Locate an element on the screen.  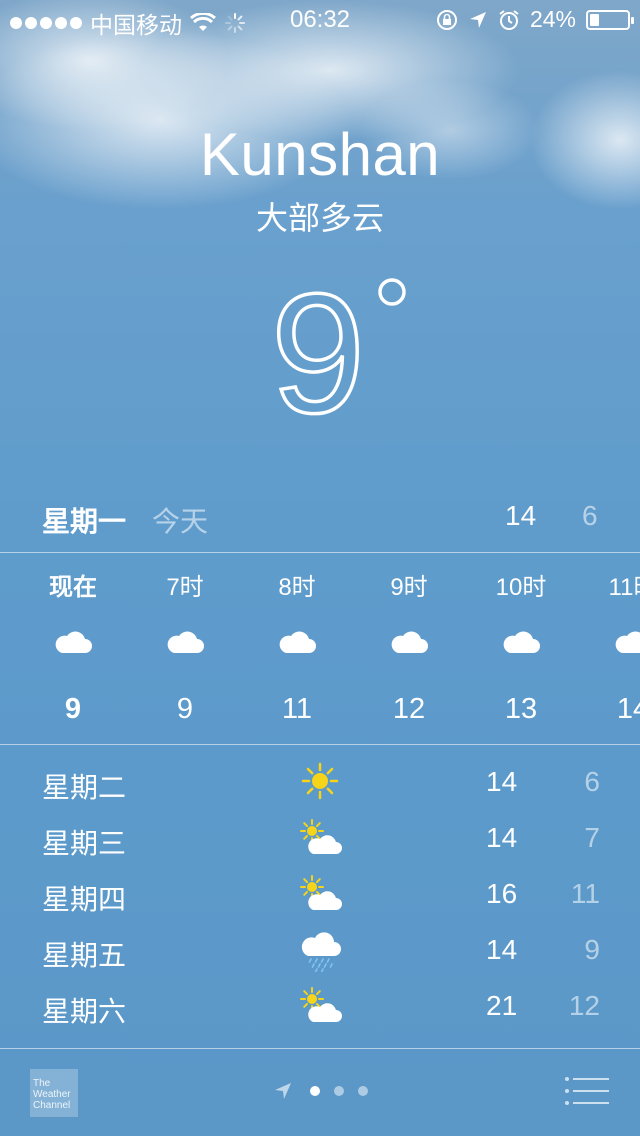
daily-low: 12 is located at coordinates (584, 1005).